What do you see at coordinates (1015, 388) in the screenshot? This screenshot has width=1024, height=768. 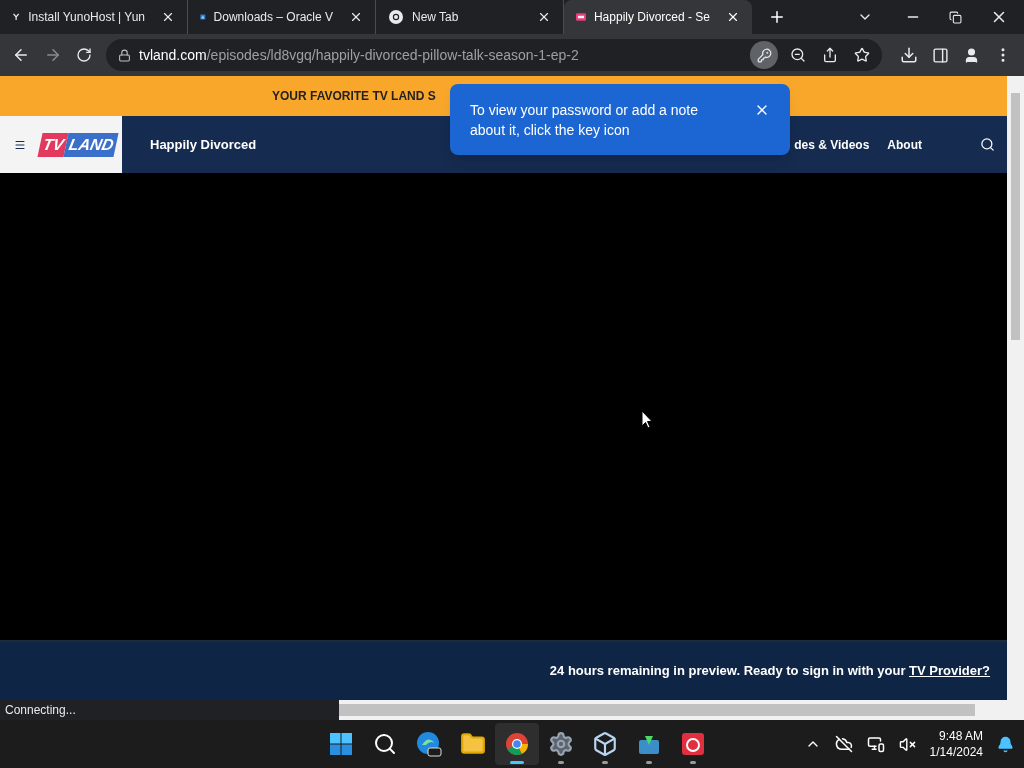 I see `vertical-scrollbar` at bounding box center [1015, 388].